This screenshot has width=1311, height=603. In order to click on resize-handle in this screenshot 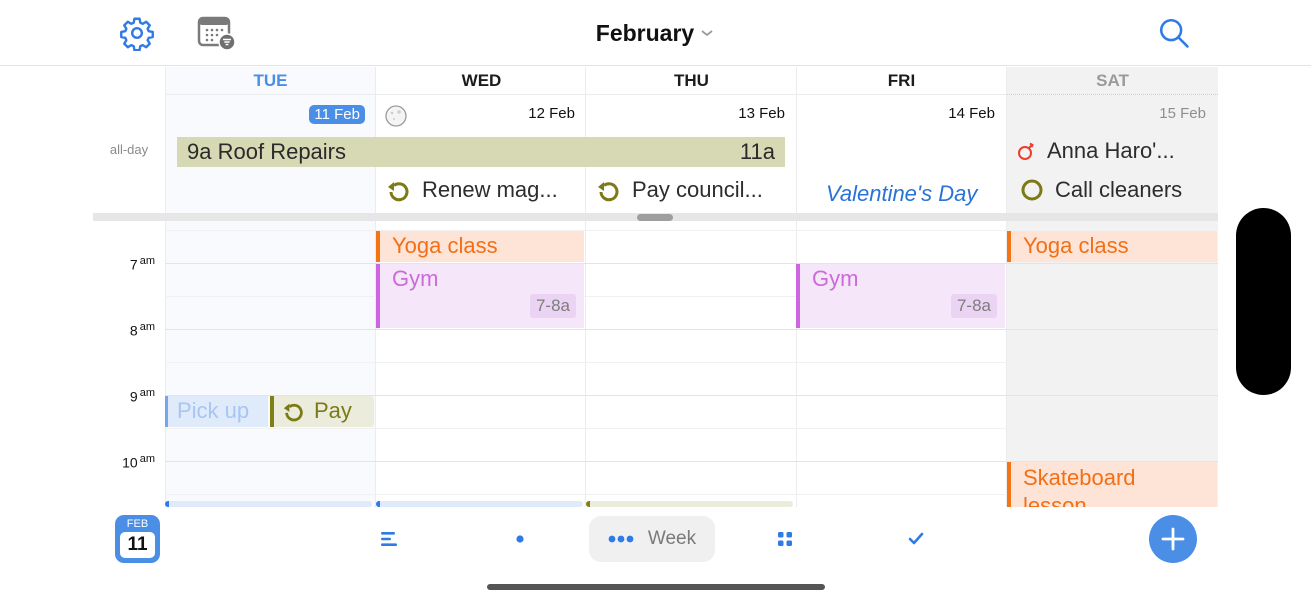, I will do `click(655, 217)`.